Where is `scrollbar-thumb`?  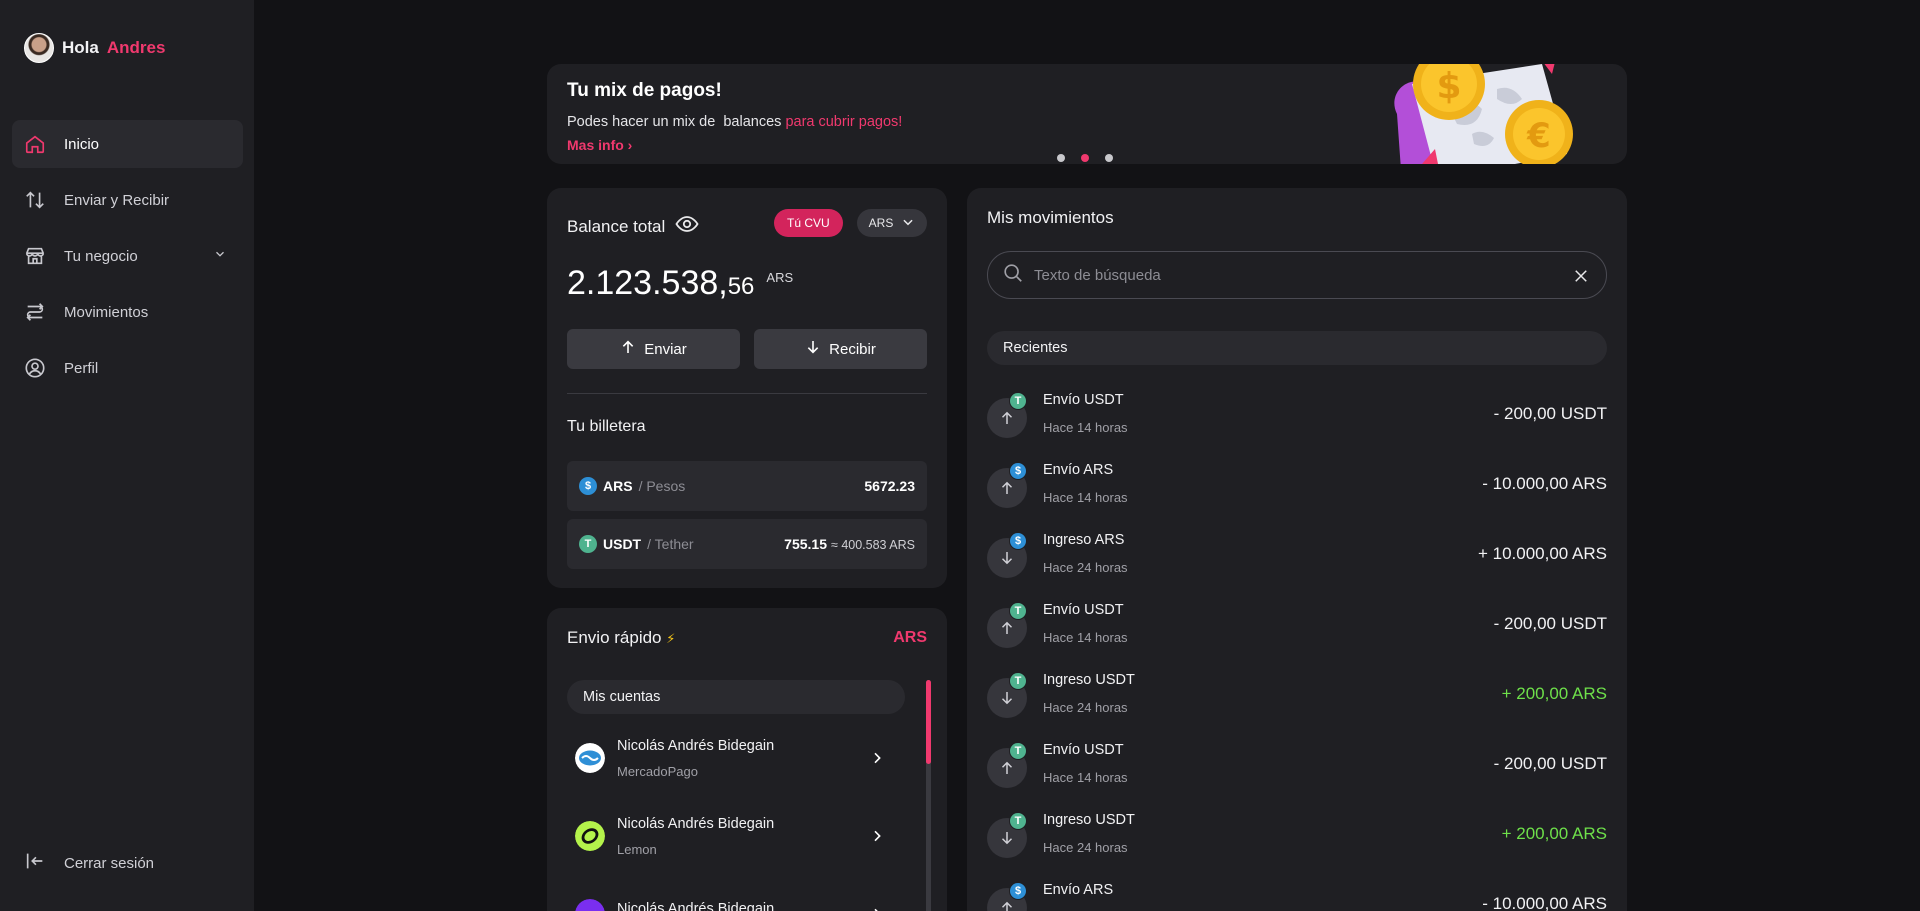 scrollbar-thumb is located at coordinates (928, 722).